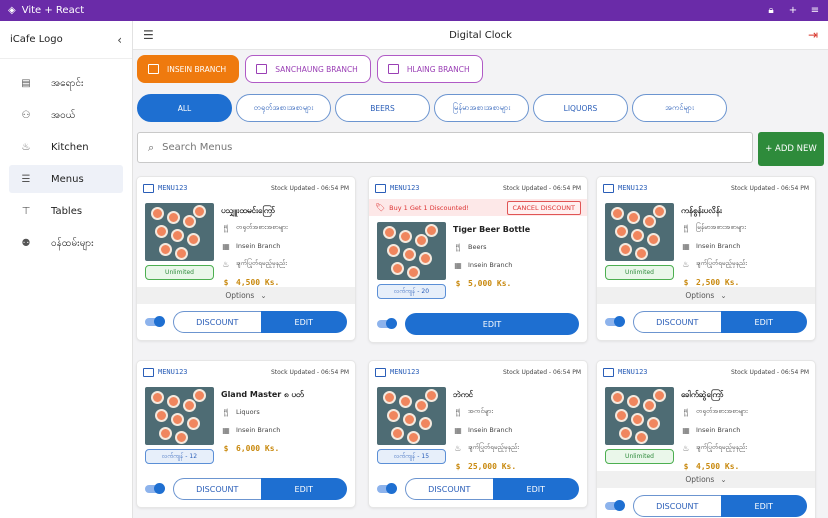 Image resolution: width=828 pixels, height=518 pixels. Describe the element at coordinates (490, 283) in the screenshot. I see `menu-price: 5,000 Ks.` at that location.